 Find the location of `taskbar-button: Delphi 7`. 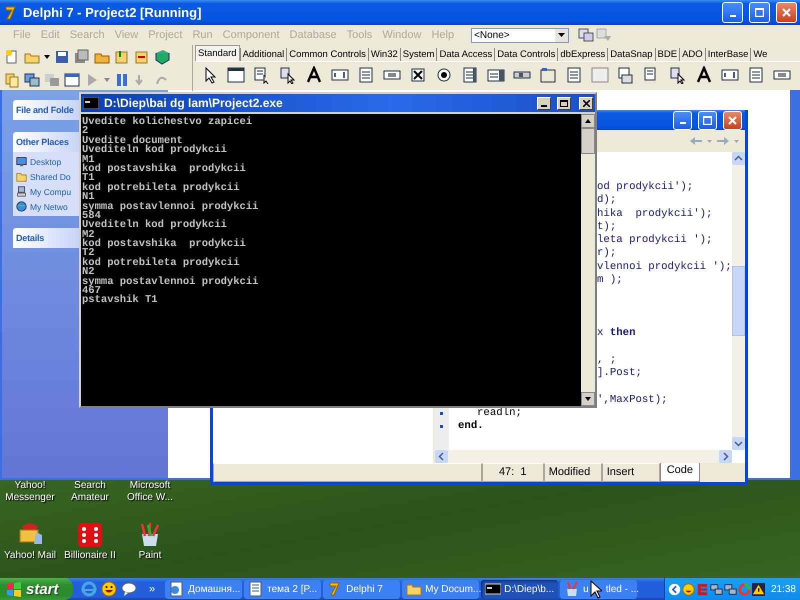

taskbar-button: Delphi 7 is located at coordinates (361, 589).